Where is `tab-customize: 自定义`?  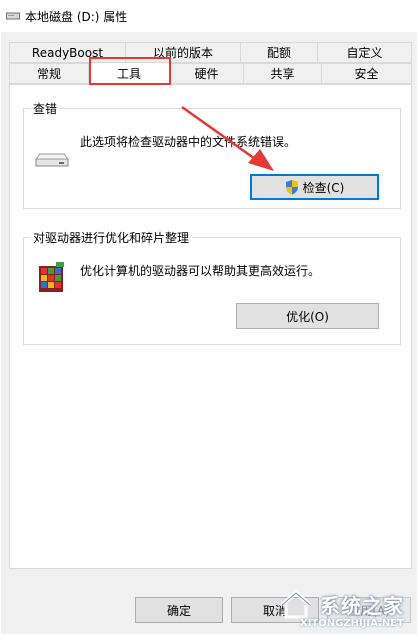
tab-customize: 自定义 is located at coordinates (364, 52).